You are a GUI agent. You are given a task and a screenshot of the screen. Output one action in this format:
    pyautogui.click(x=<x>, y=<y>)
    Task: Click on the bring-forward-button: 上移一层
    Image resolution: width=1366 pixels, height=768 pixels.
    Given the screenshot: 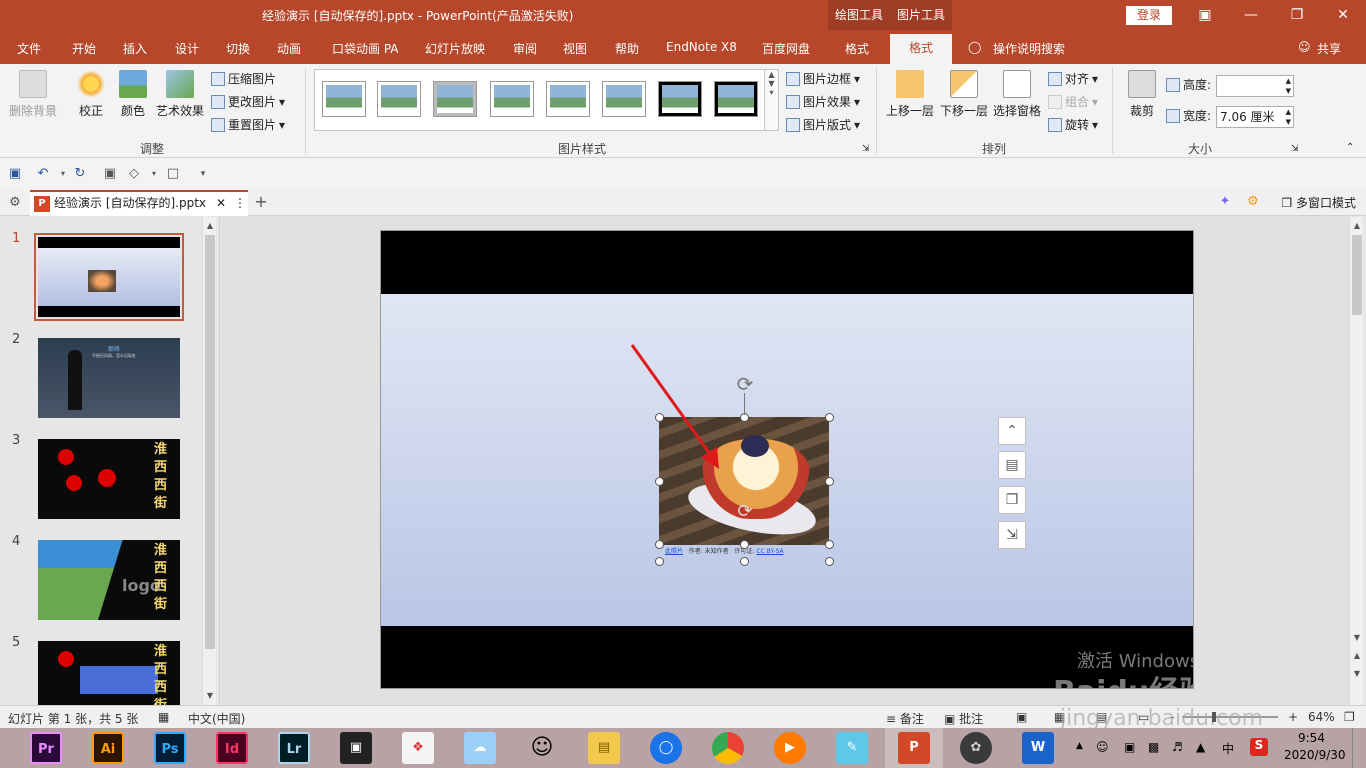 What is the action you would take?
    pyautogui.click(x=910, y=94)
    